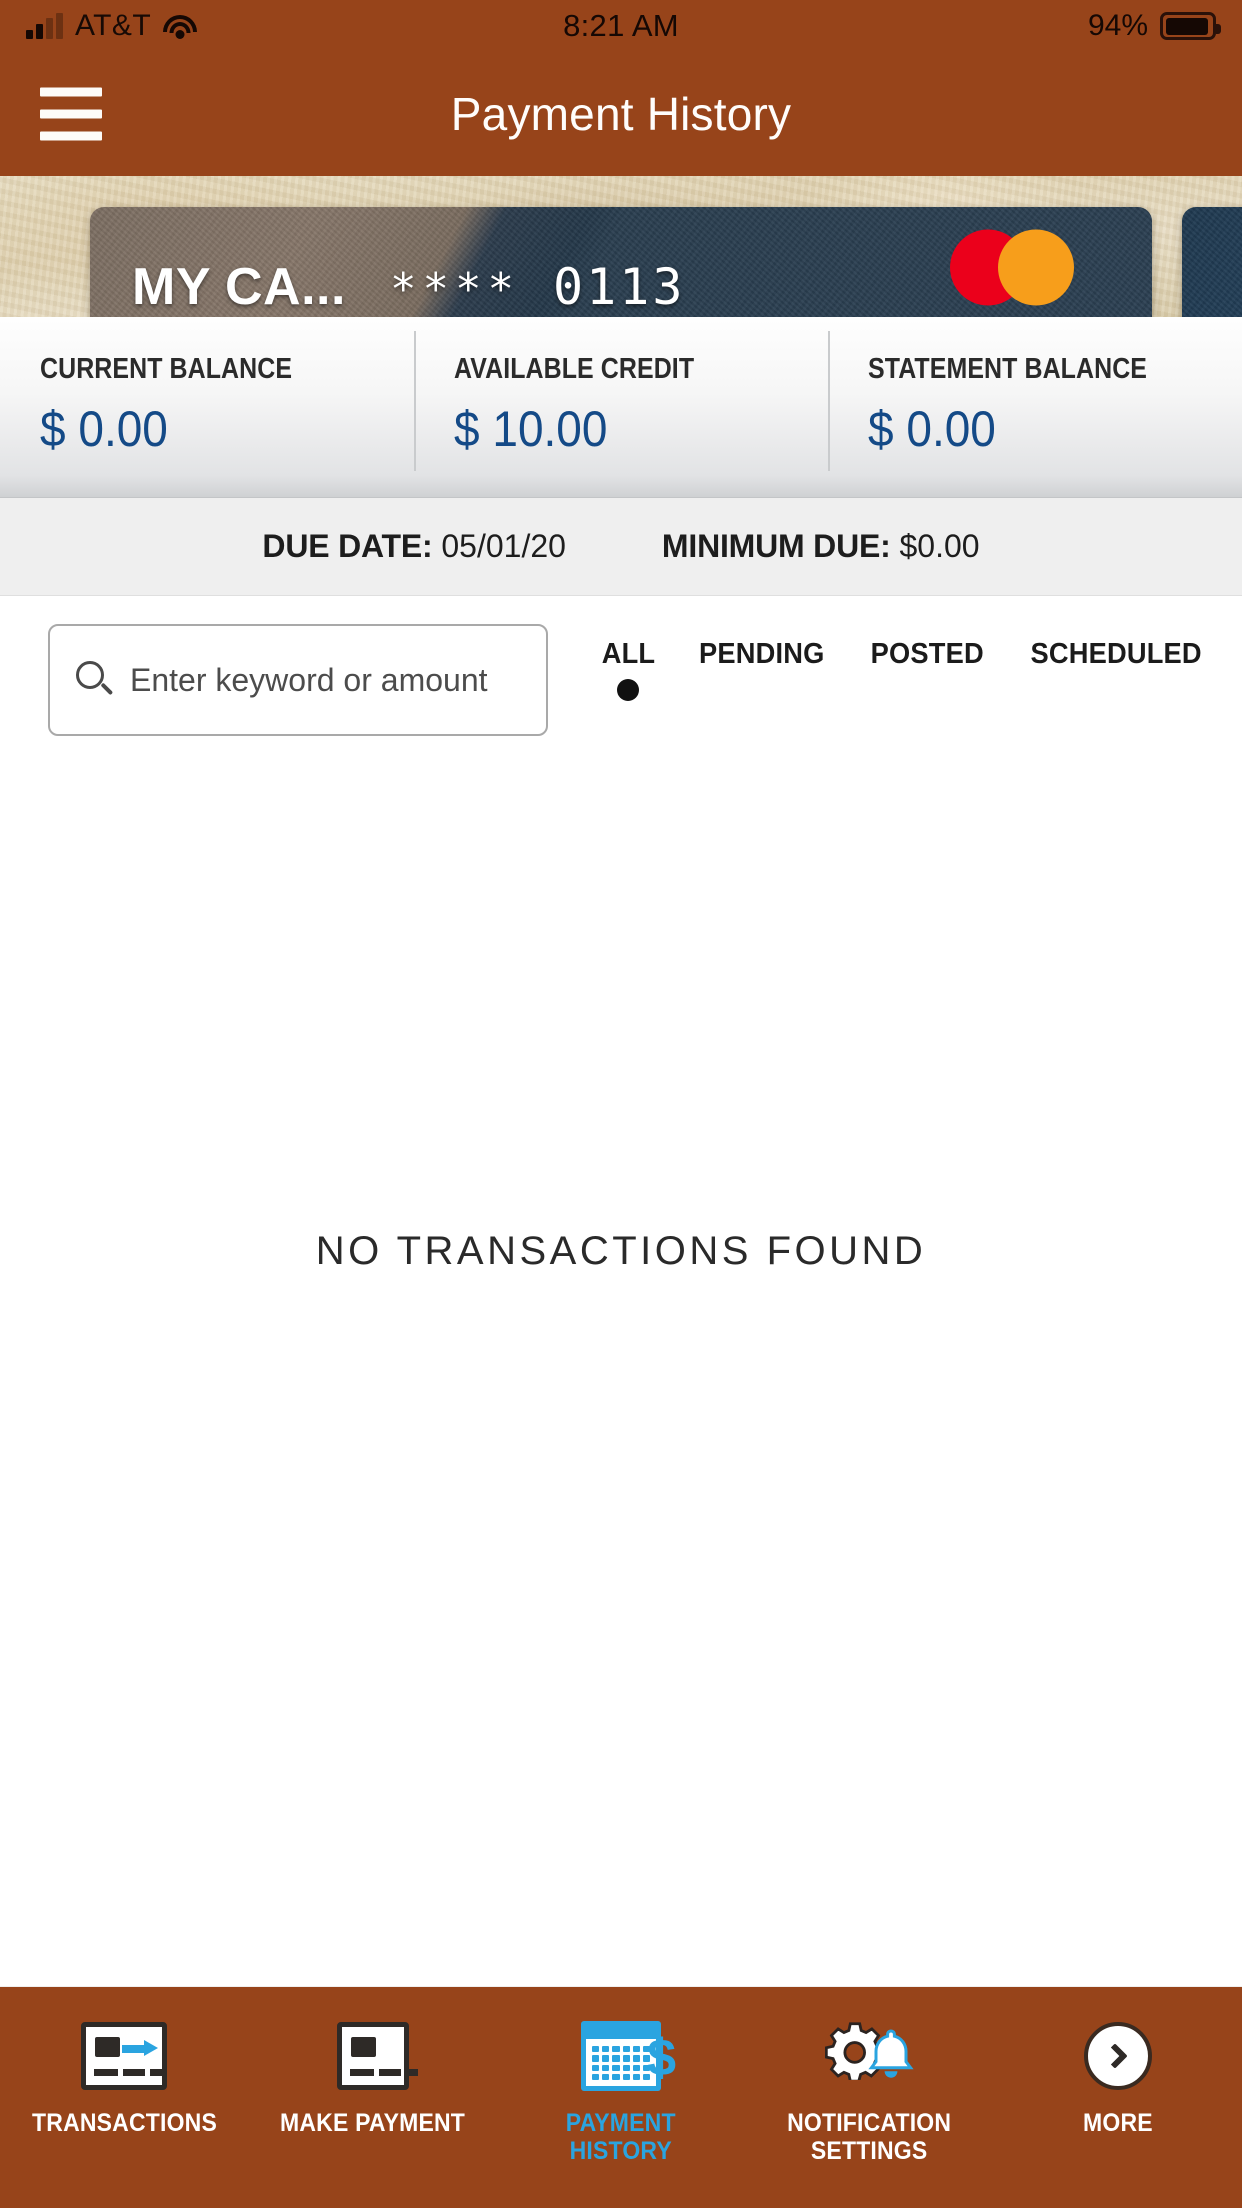 The height and width of the screenshot is (2208, 1242). Describe the element at coordinates (1117, 2123) in the screenshot. I see `nav-label: MORE` at that location.